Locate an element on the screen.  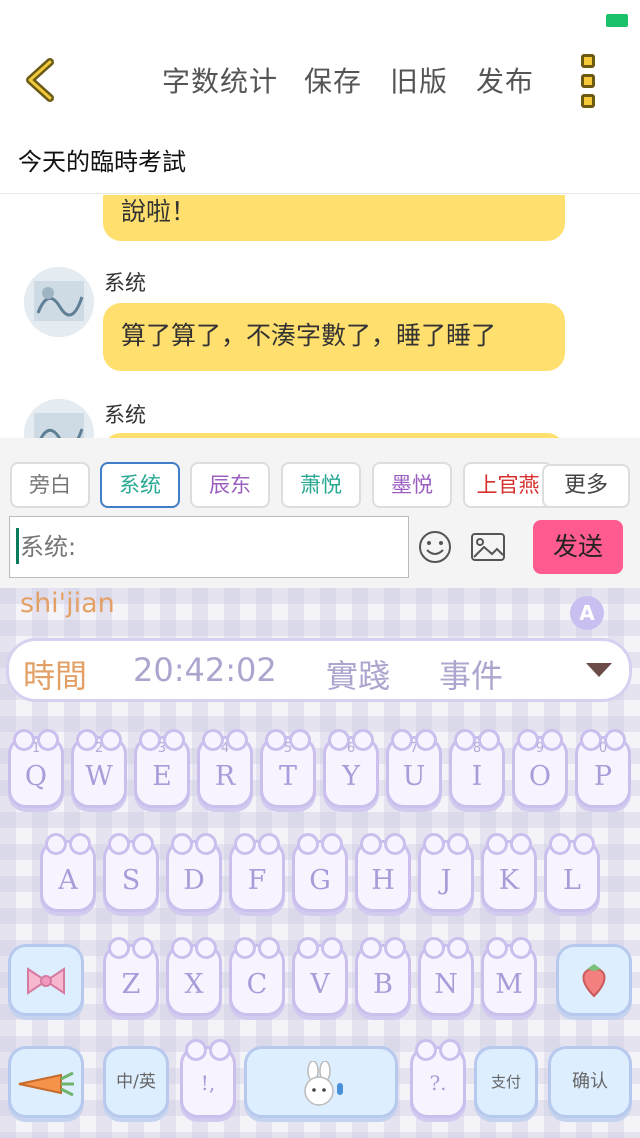
key-s: S is located at coordinates (131, 872).